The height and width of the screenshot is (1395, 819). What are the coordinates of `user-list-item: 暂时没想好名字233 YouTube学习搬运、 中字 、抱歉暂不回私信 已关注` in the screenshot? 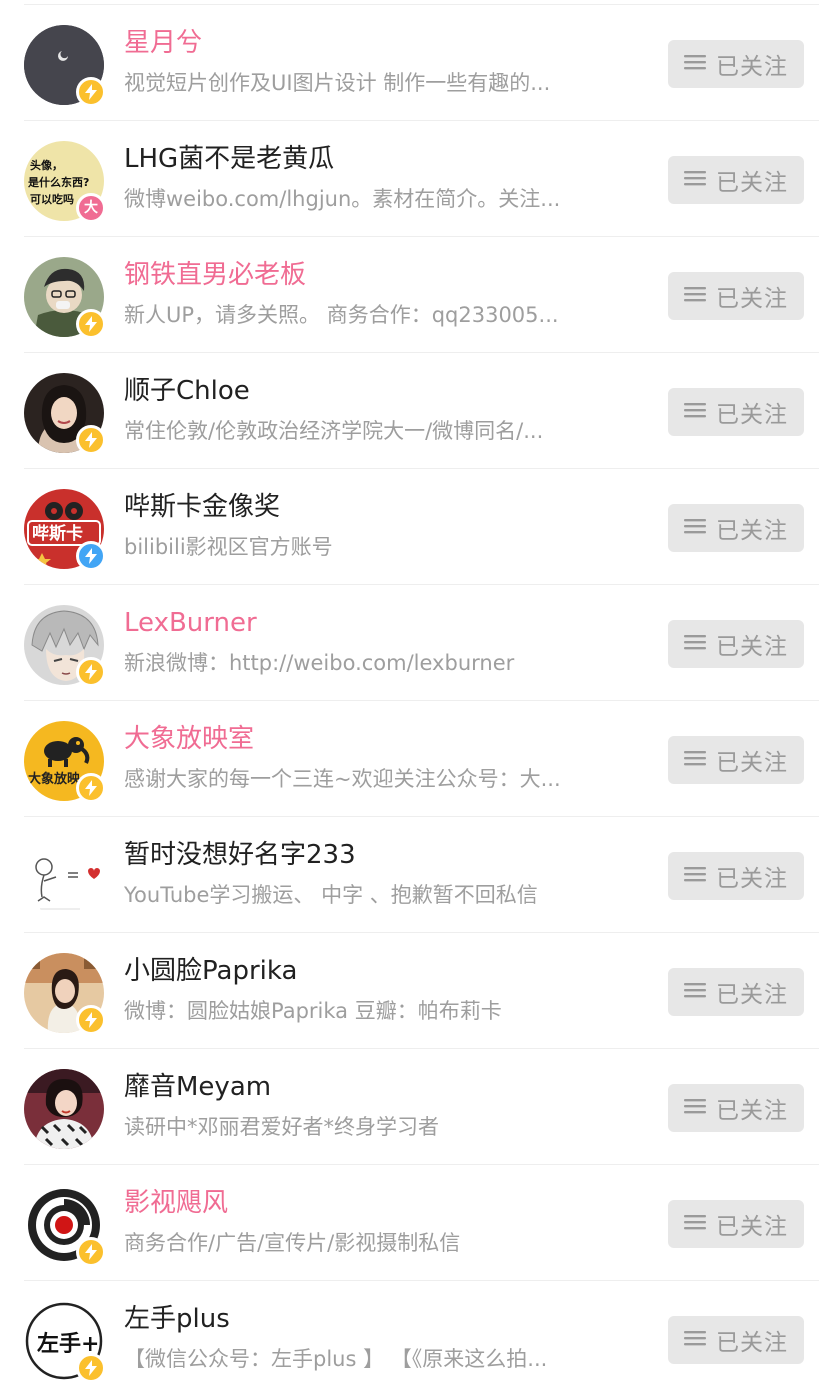 It's located at (409, 875).